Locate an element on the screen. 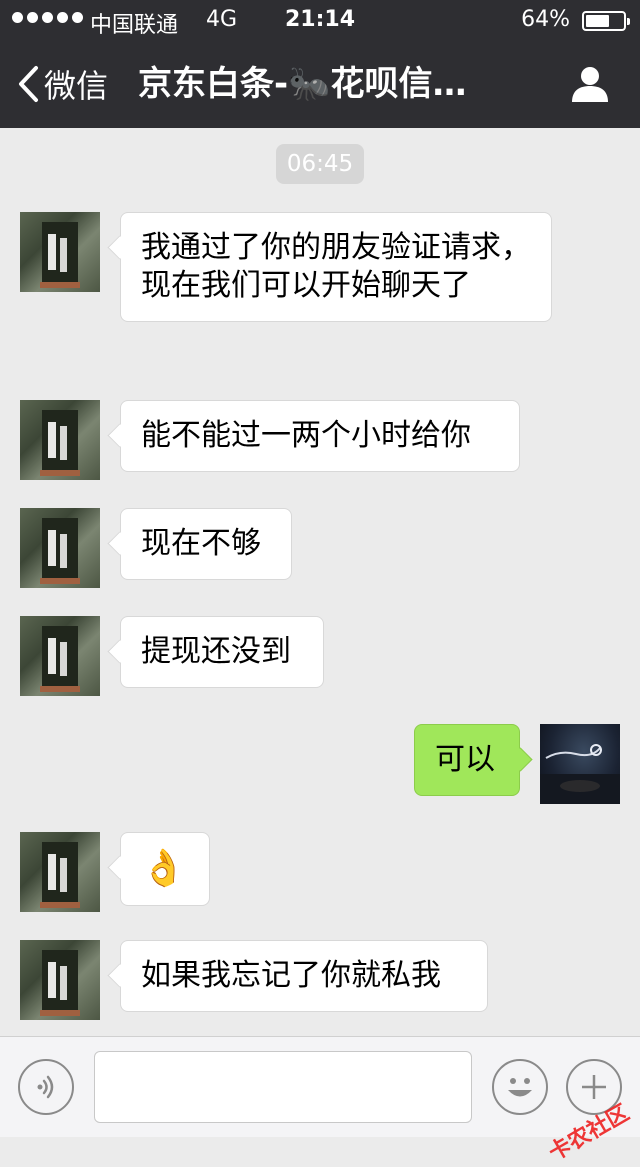 This screenshot has height=1167, width=640. ok-hand-emoji: 👌 is located at coordinates (163, 868).